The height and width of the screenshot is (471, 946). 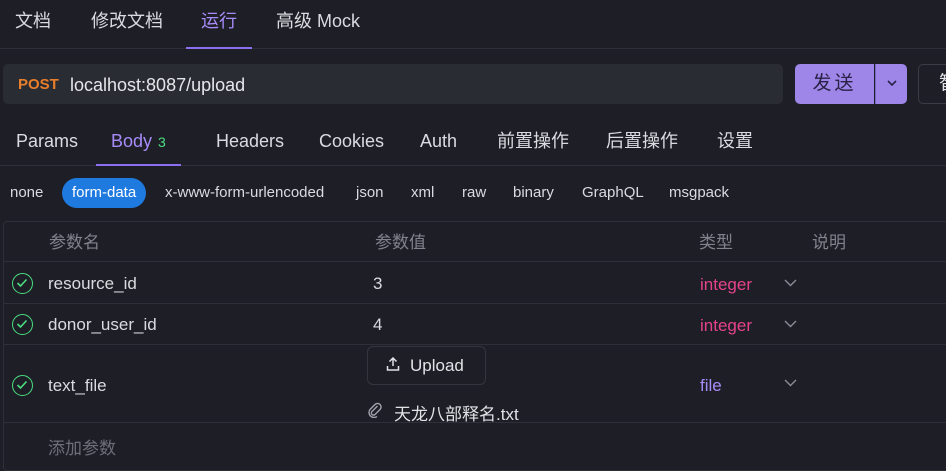 I want to click on tab-run: 运行, so click(x=219, y=24).